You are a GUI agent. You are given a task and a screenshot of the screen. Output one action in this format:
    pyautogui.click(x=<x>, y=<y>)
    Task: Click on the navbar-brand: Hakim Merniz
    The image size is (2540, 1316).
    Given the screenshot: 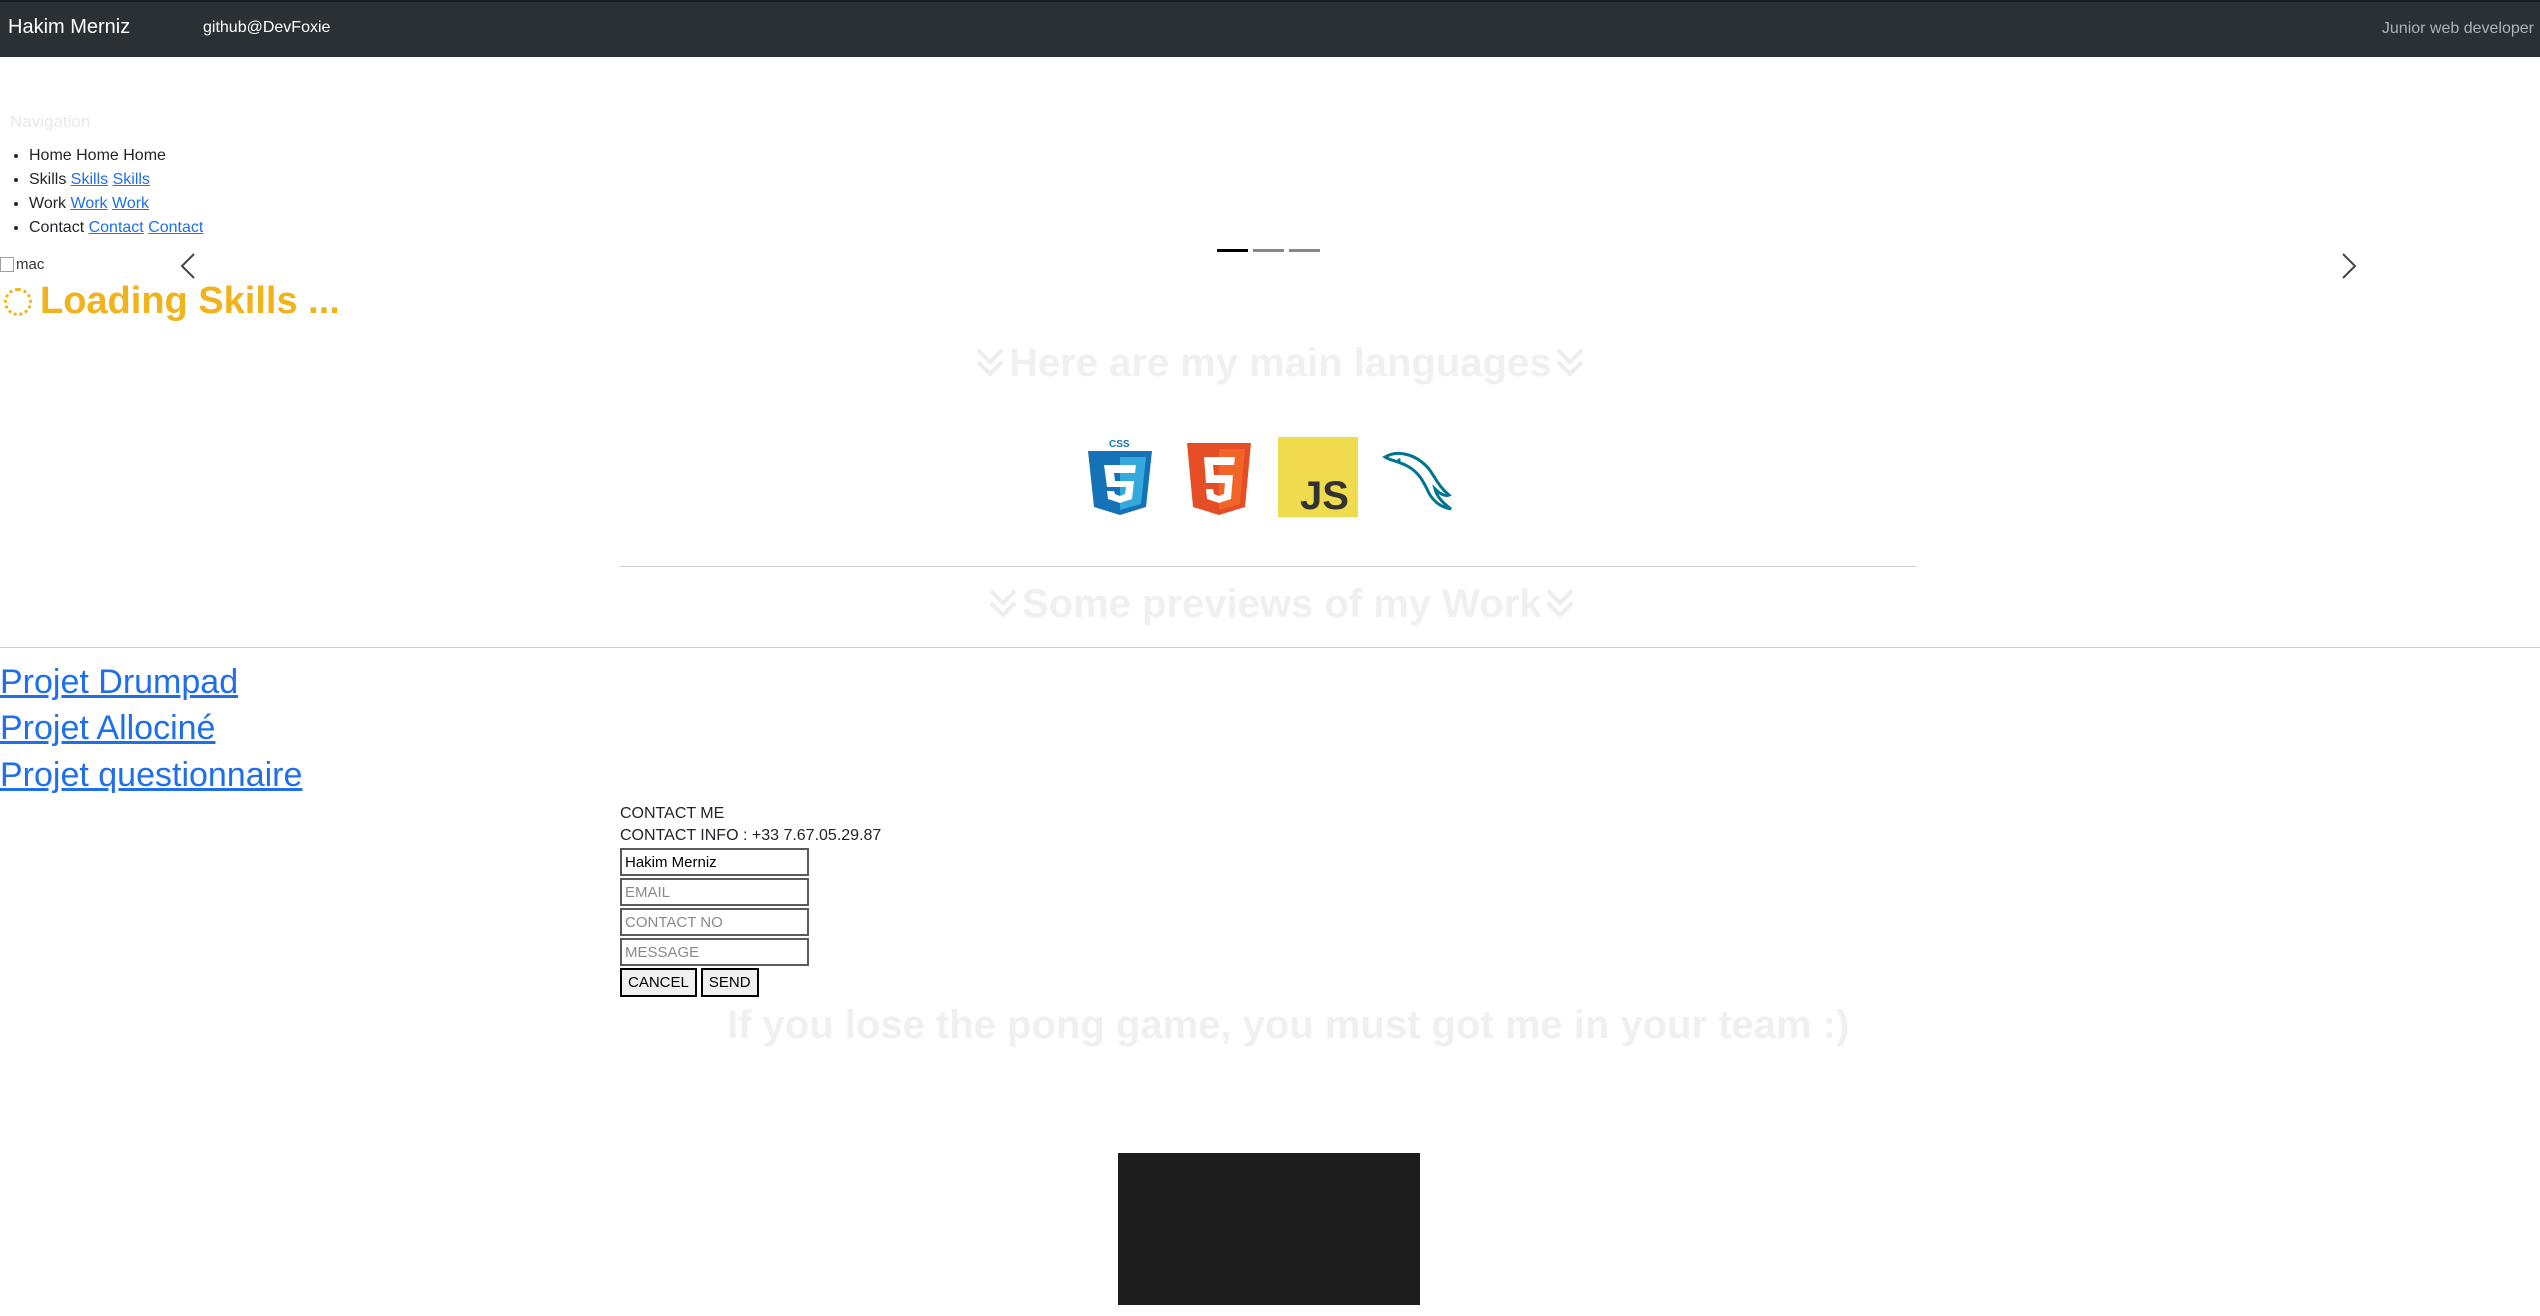 What is the action you would take?
    pyautogui.click(x=69, y=27)
    